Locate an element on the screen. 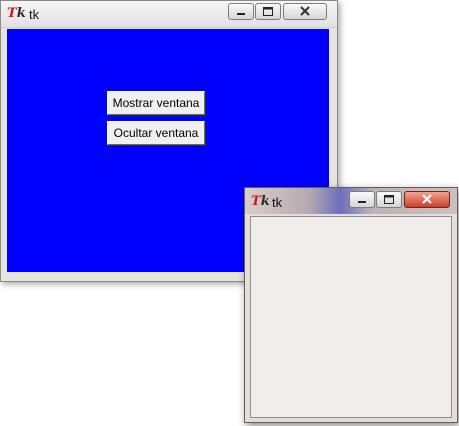 The height and width of the screenshot is (426, 459). second-window-titlebar: Tk tk is located at coordinates (351, 201).